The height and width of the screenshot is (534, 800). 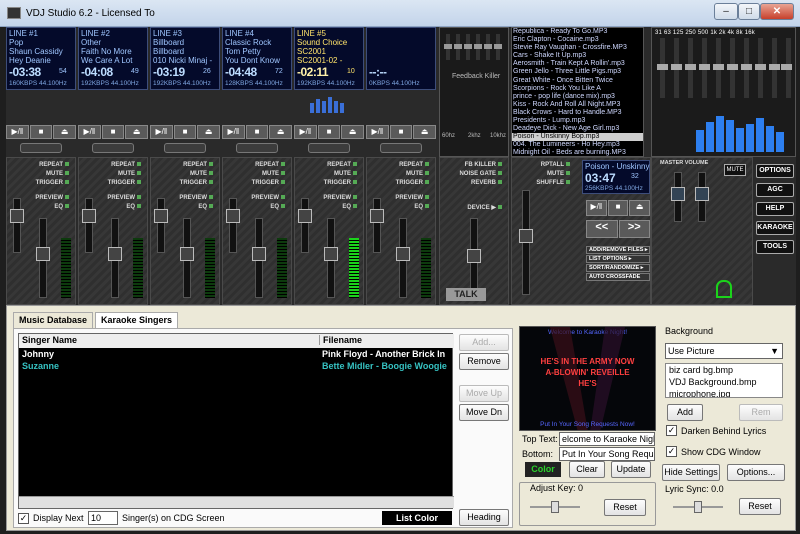 I want to click on list-item: 004. The Lumineers - Ho Hey.mp3, so click(x=577, y=145).